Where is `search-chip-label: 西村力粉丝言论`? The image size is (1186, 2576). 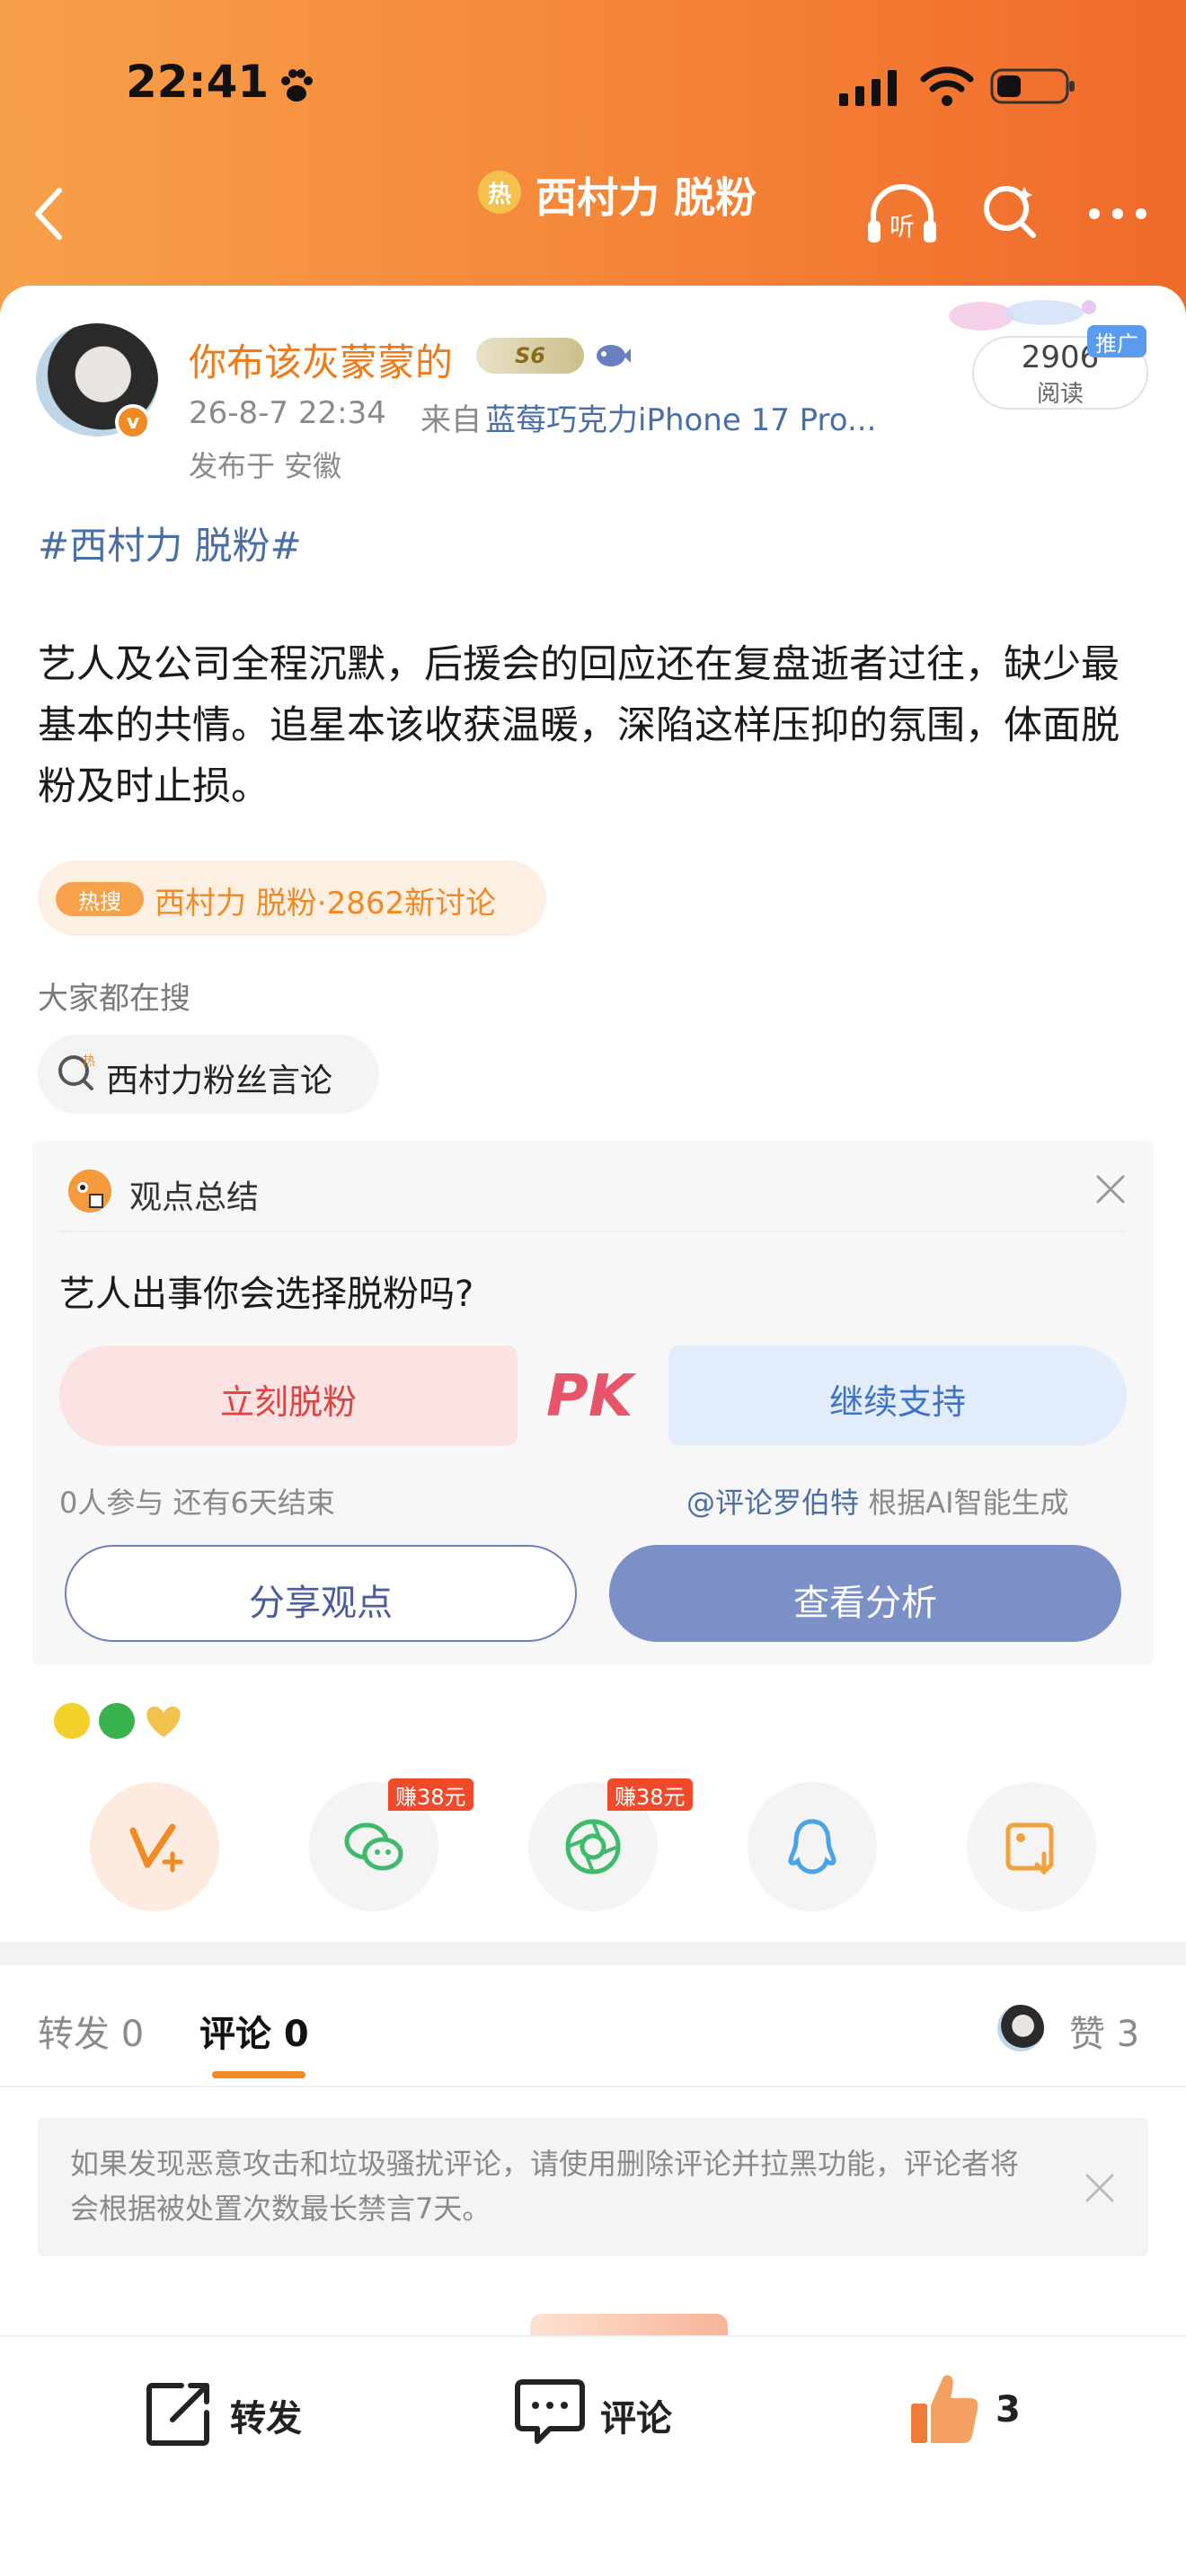 search-chip-label: 西村力粉丝言论 is located at coordinates (219, 1081).